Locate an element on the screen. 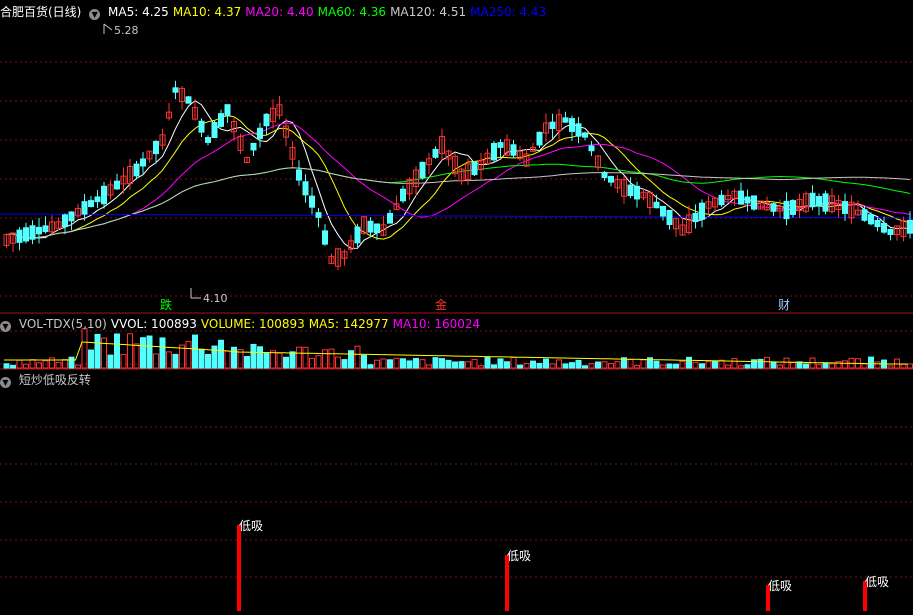  event-marker: 金 is located at coordinates (441, 304).